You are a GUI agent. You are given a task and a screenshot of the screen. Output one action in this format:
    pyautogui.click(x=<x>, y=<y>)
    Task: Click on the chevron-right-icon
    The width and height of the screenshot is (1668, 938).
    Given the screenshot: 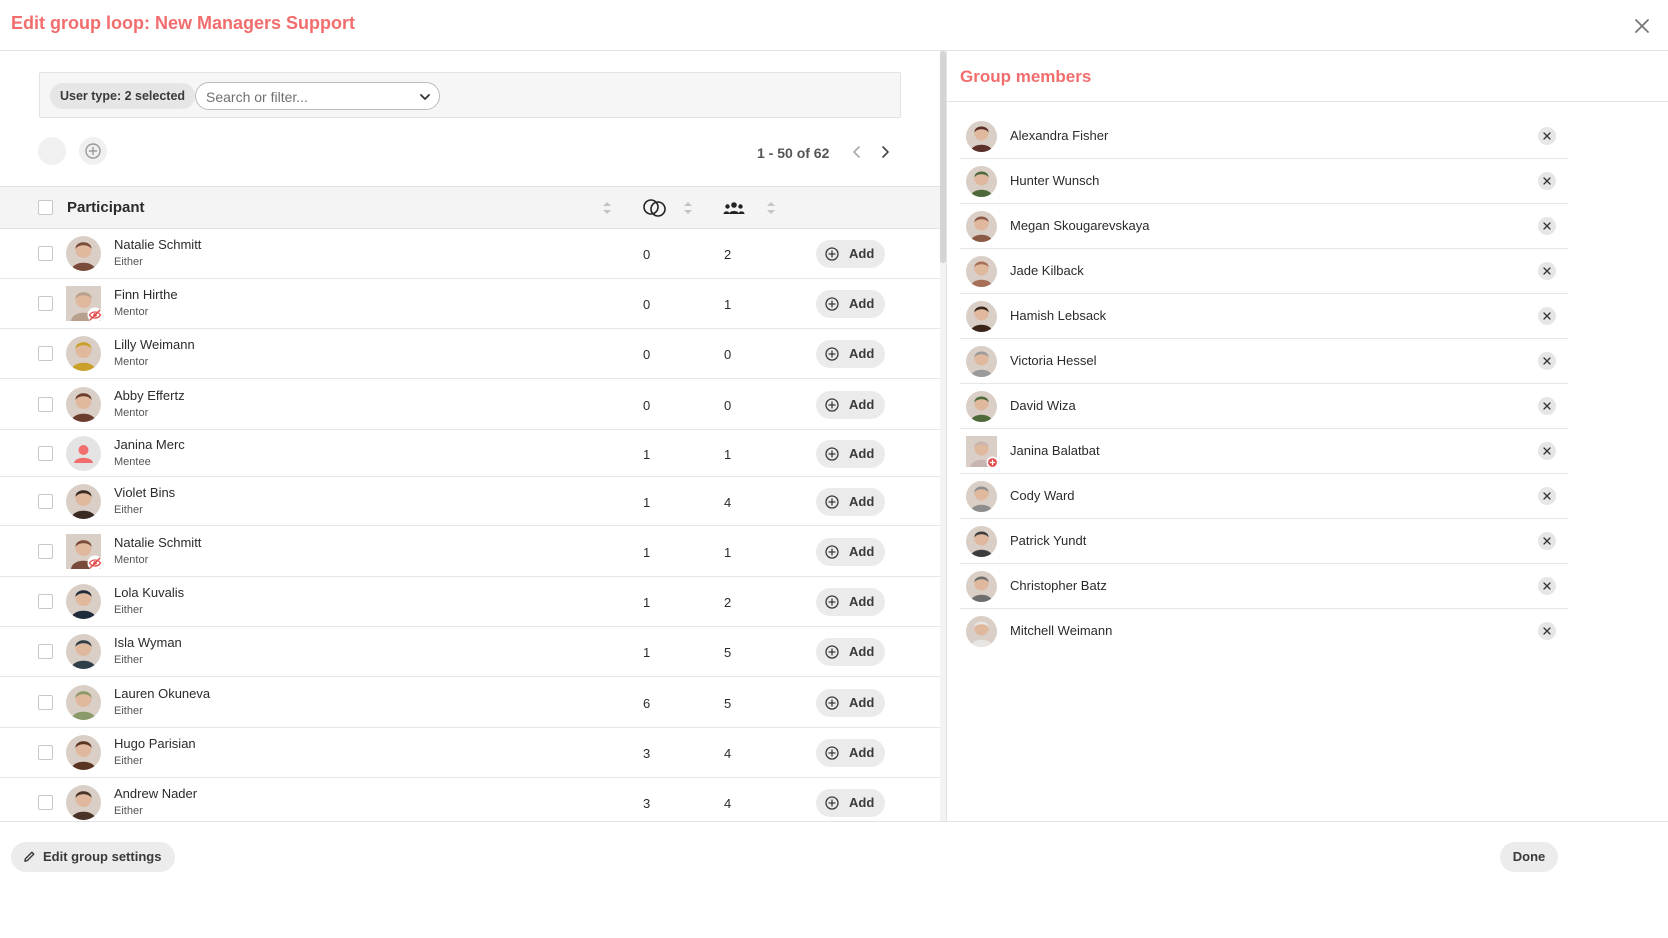 What is the action you would take?
    pyautogui.click(x=885, y=152)
    